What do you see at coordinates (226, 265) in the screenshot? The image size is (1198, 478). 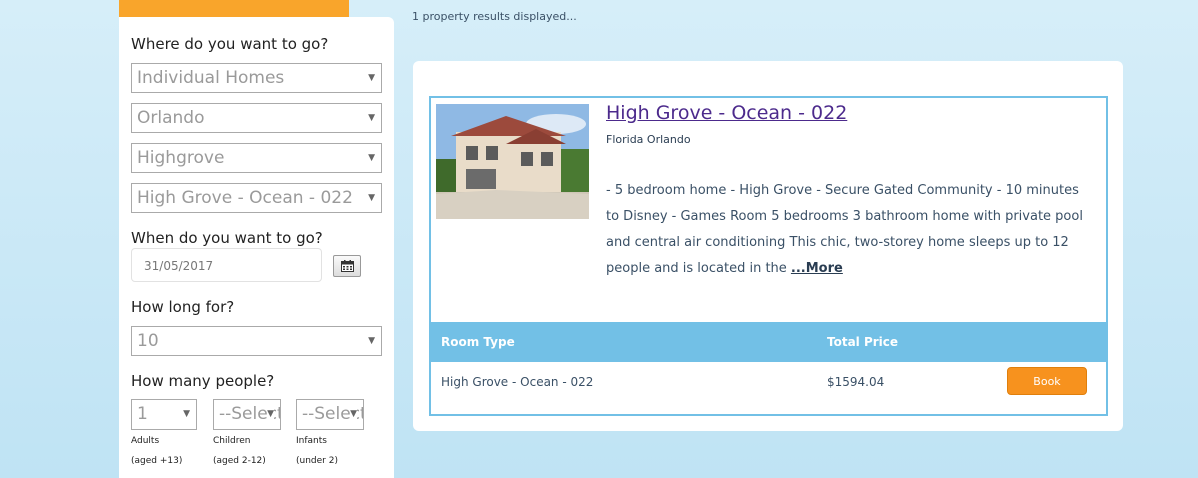 I see `date-input: 31/05/2017` at bounding box center [226, 265].